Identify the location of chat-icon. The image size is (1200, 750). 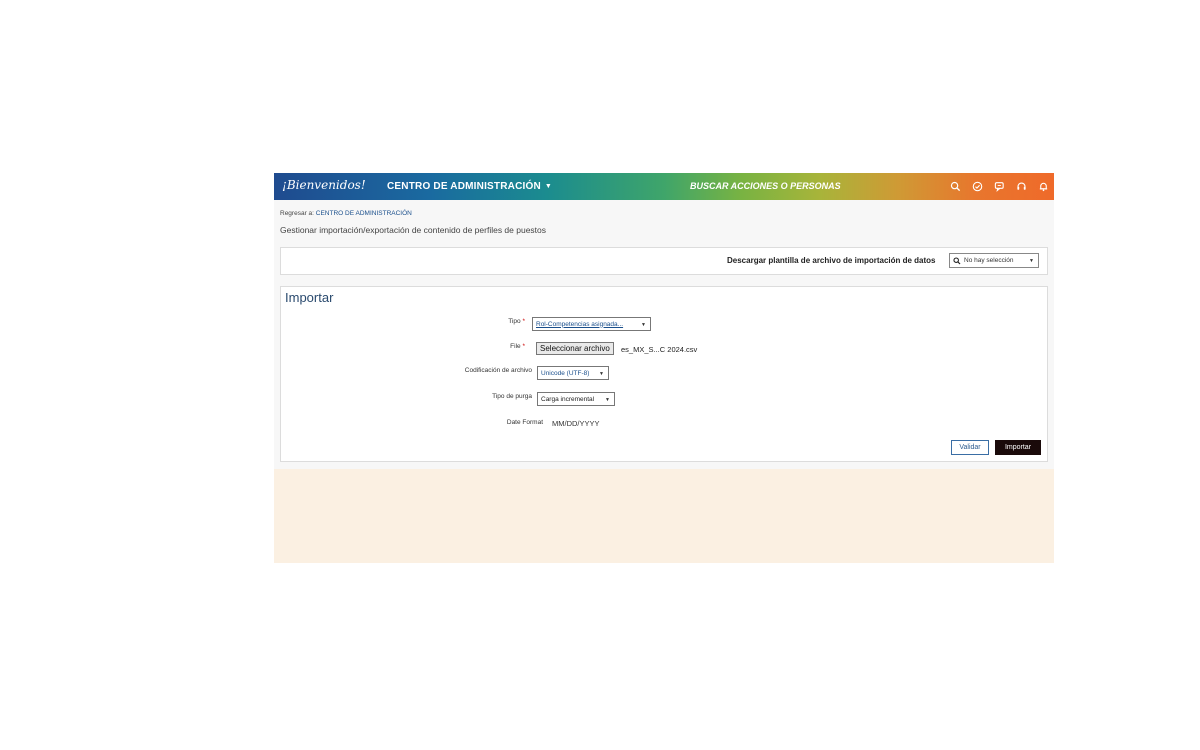
(999, 186).